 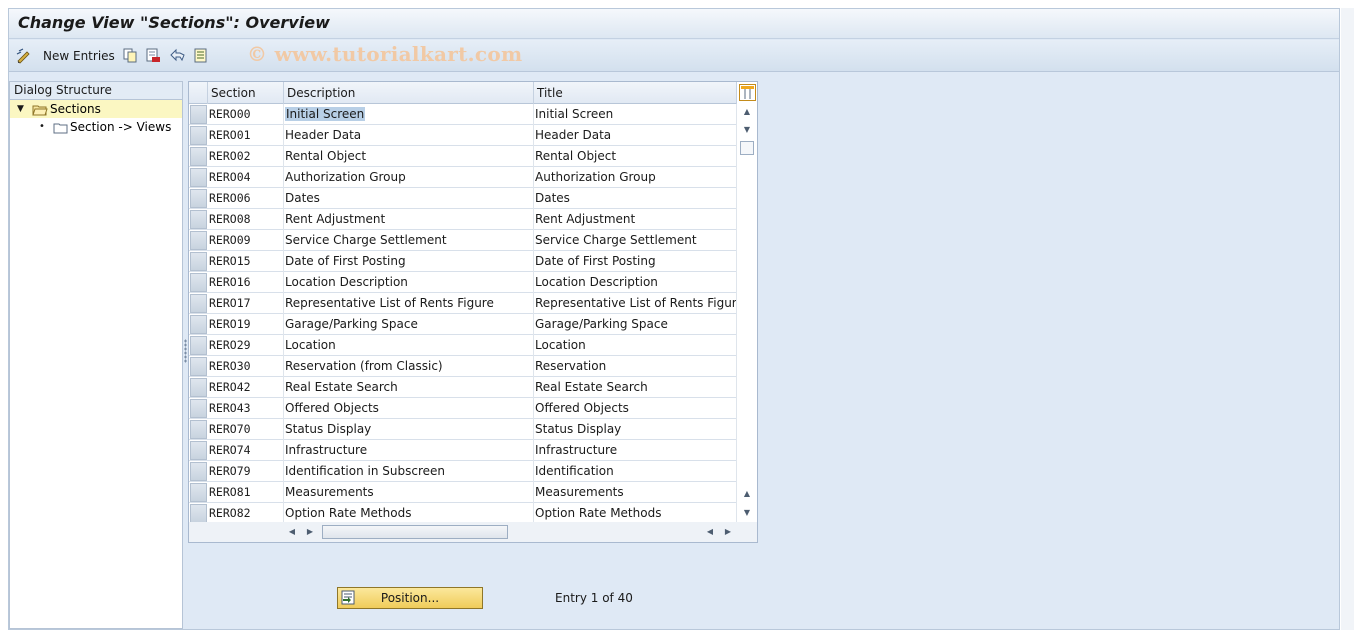 I want to click on edit-toggle-icon, so click(x=23, y=55).